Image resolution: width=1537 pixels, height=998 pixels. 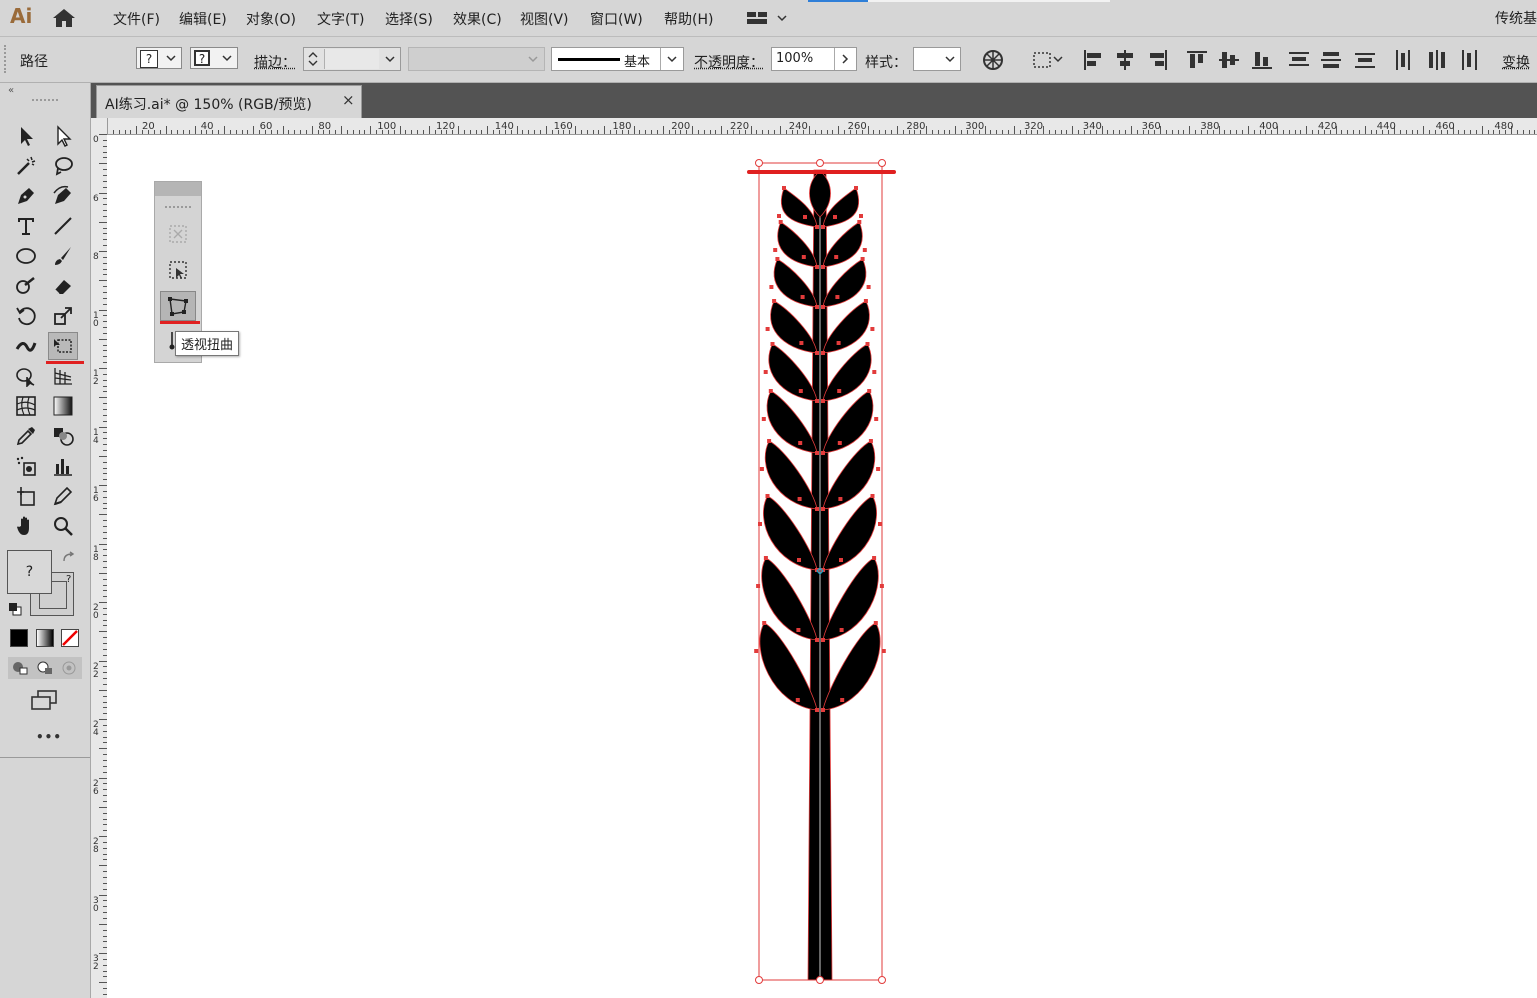 I want to click on style-label: 样式：, so click(x=886, y=63).